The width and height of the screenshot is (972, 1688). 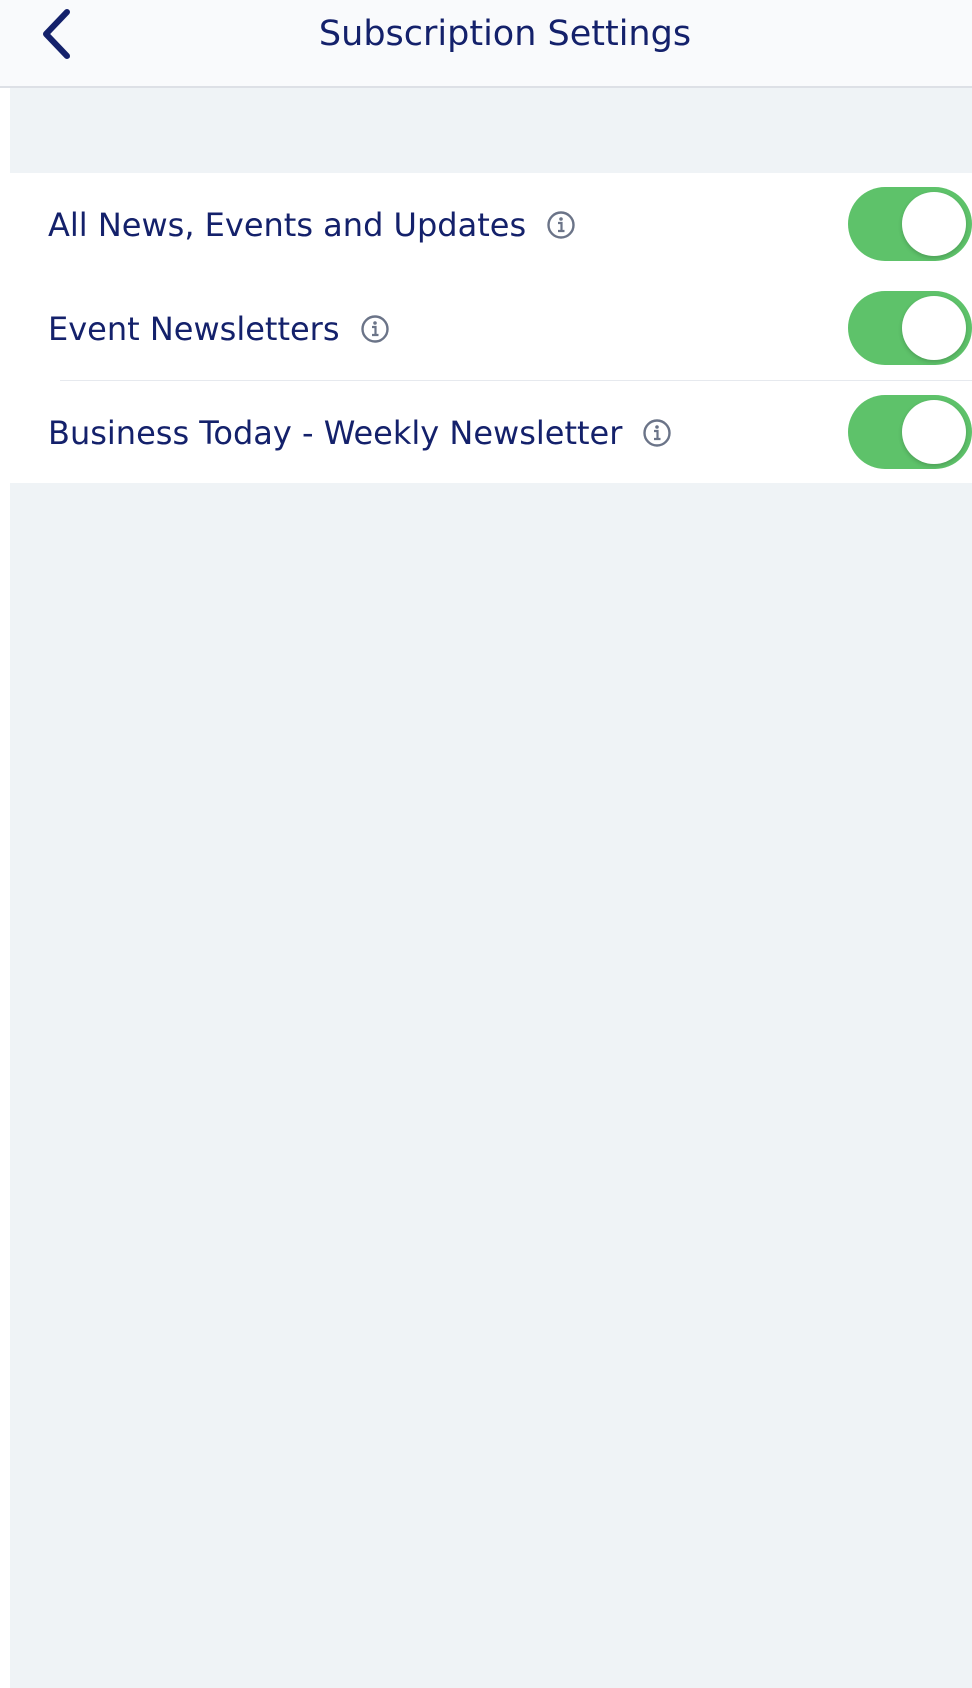 I want to click on toggle-business-today, so click(x=910, y=432).